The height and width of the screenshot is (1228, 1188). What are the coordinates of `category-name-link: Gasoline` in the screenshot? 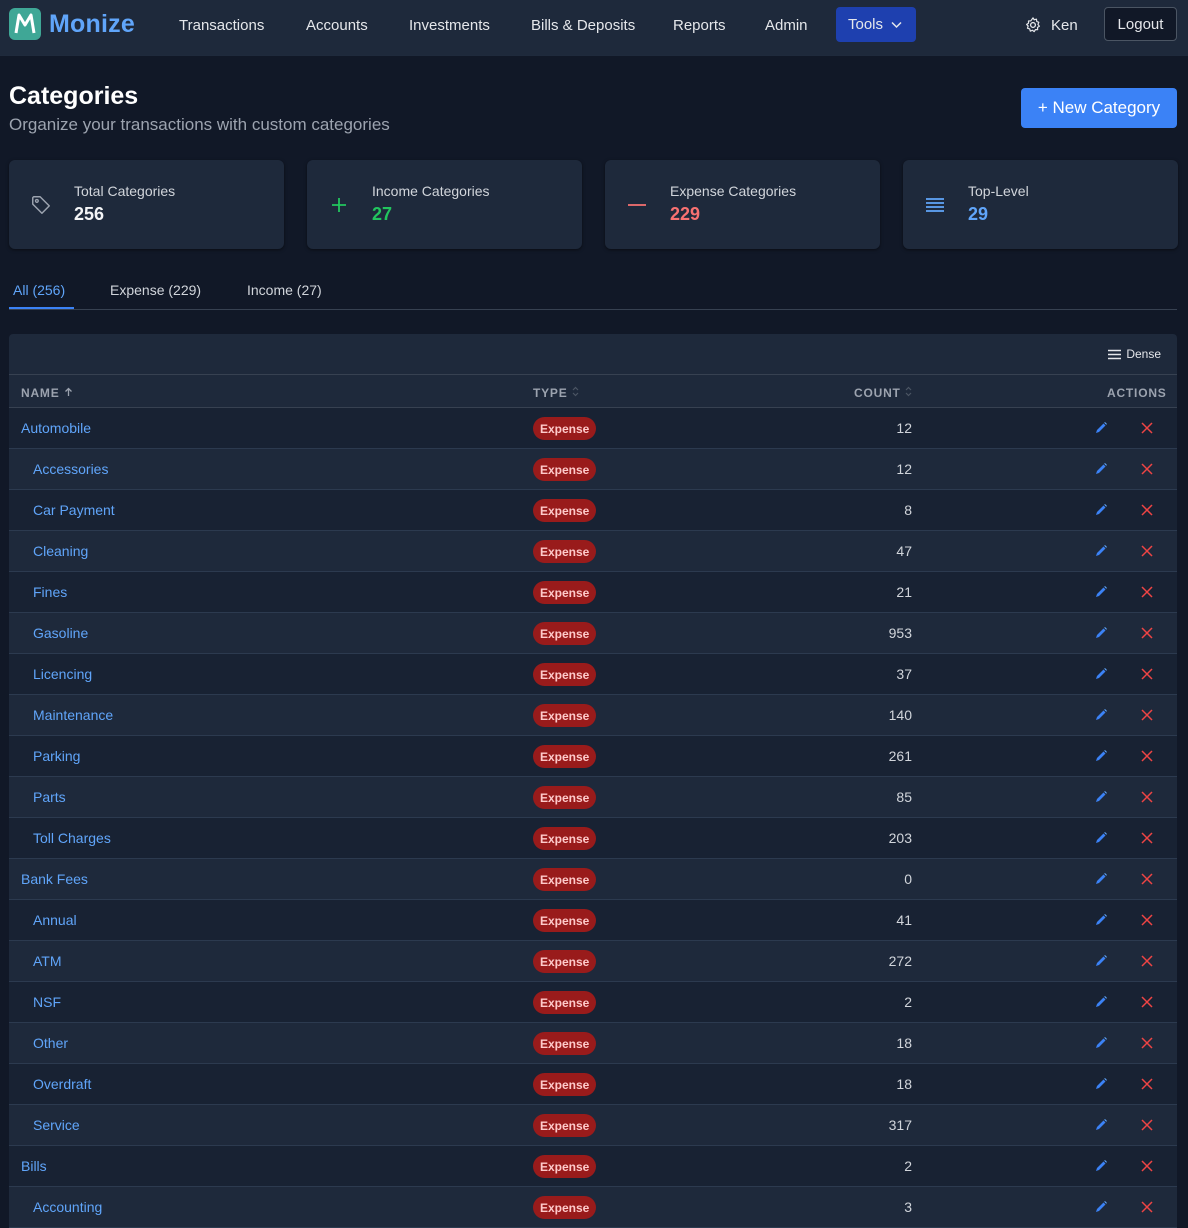 It's located at (60, 633).